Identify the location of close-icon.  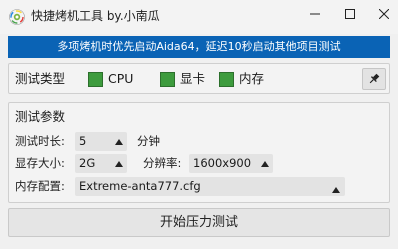
(384, 14).